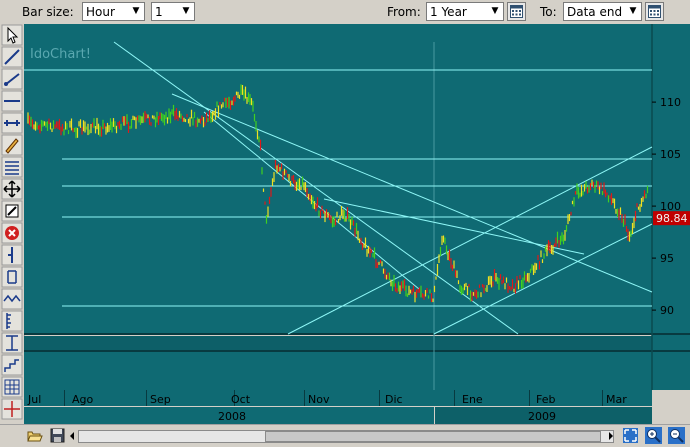 This screenshot has width=690, height=447. Describe the element at coordinates (12, 233) in the screenshot. I see `delete-icon` at that location.